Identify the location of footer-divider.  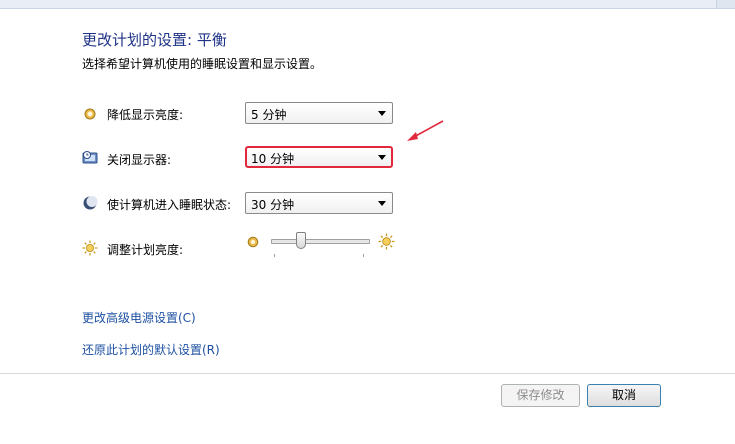
(367, 373).